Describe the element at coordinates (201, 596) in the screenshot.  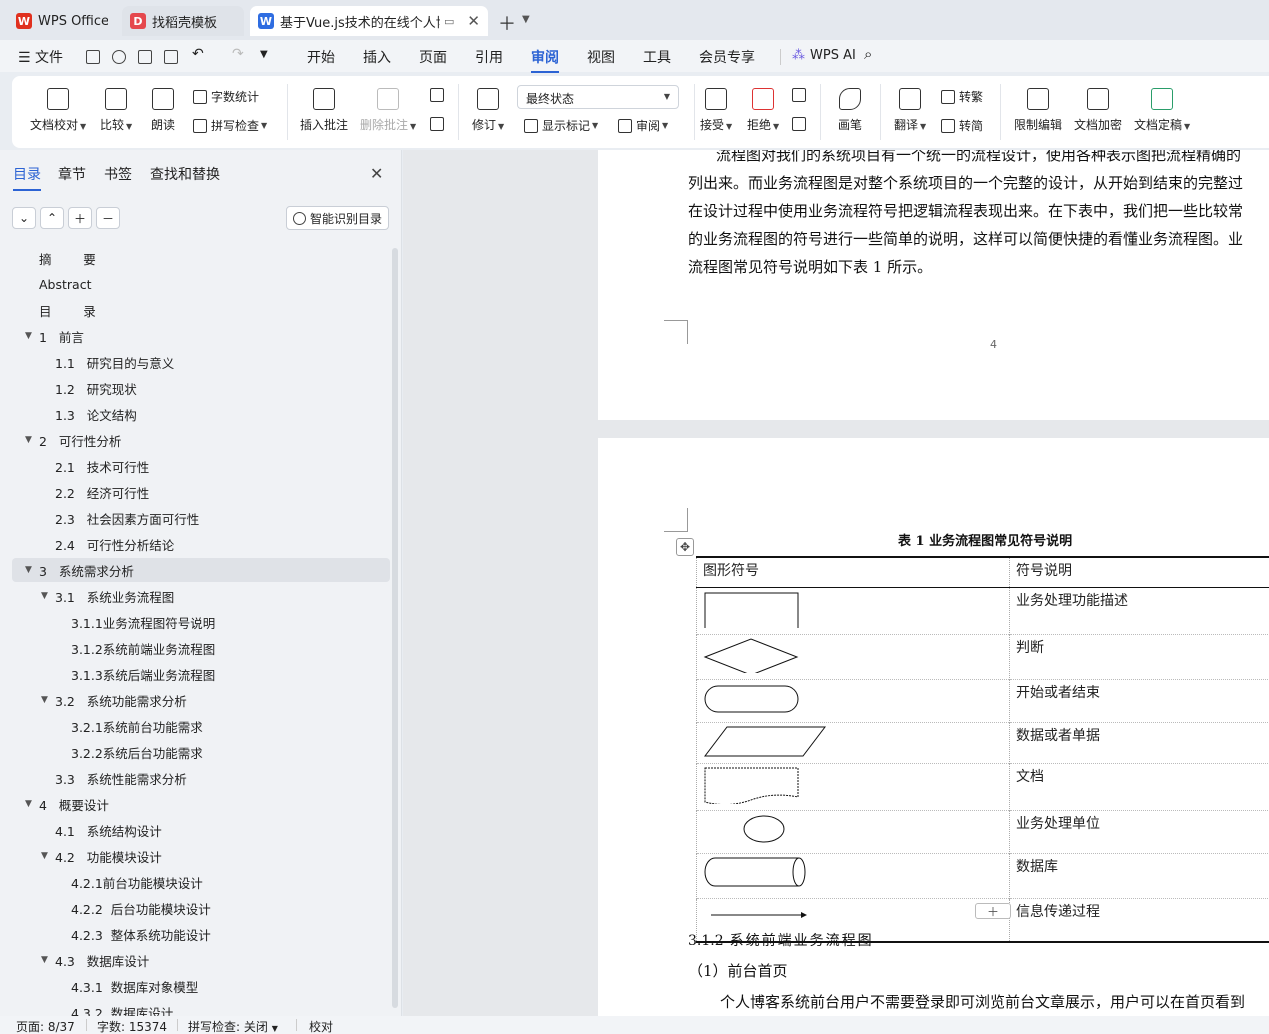
I see `toc-item: ▼ 3.1 系统业务流程图` at that location.